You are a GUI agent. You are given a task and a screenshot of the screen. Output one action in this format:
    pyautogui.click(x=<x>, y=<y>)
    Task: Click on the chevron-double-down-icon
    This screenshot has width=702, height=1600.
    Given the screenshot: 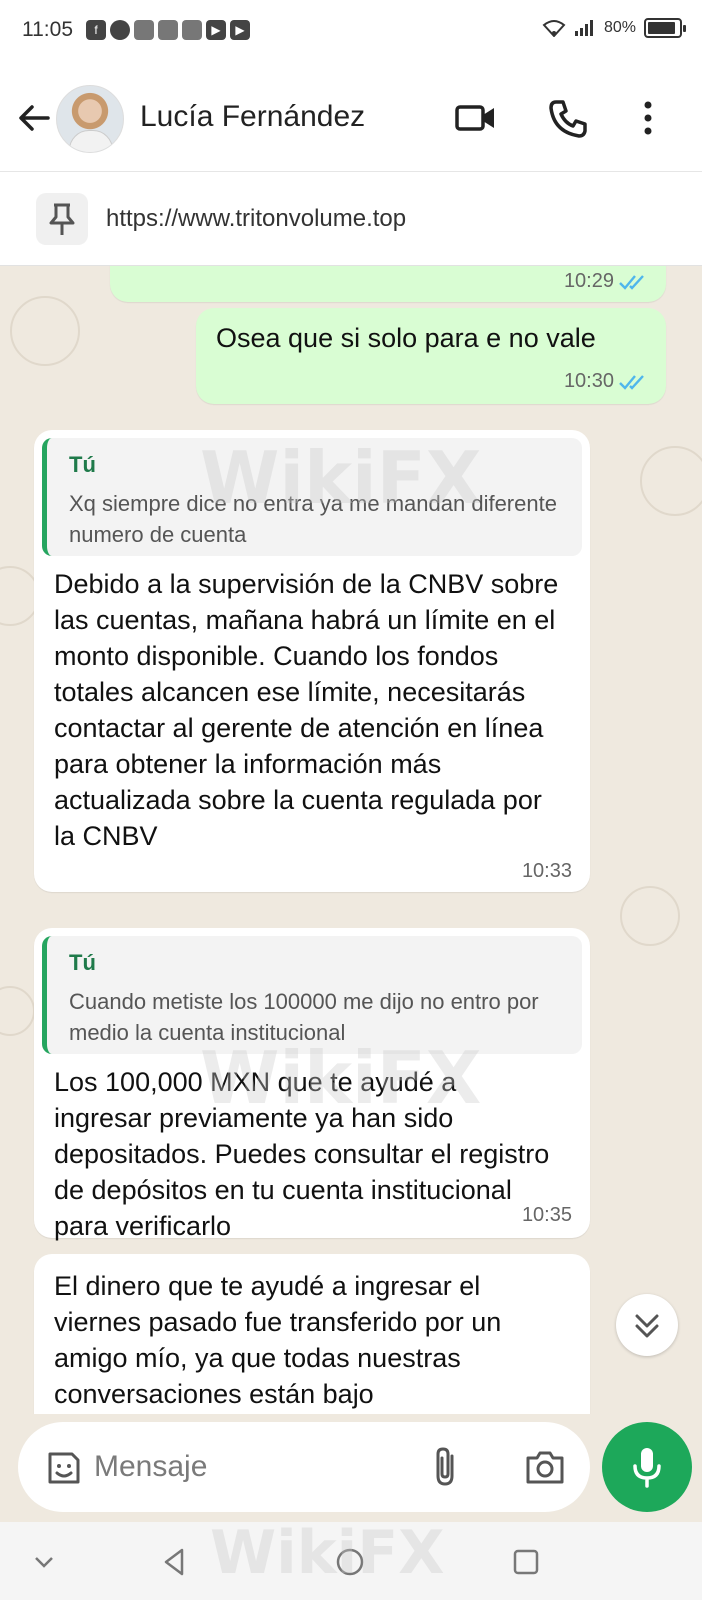 What is the action you would take?
    pyautogui.click(x=647, y=1326)
    